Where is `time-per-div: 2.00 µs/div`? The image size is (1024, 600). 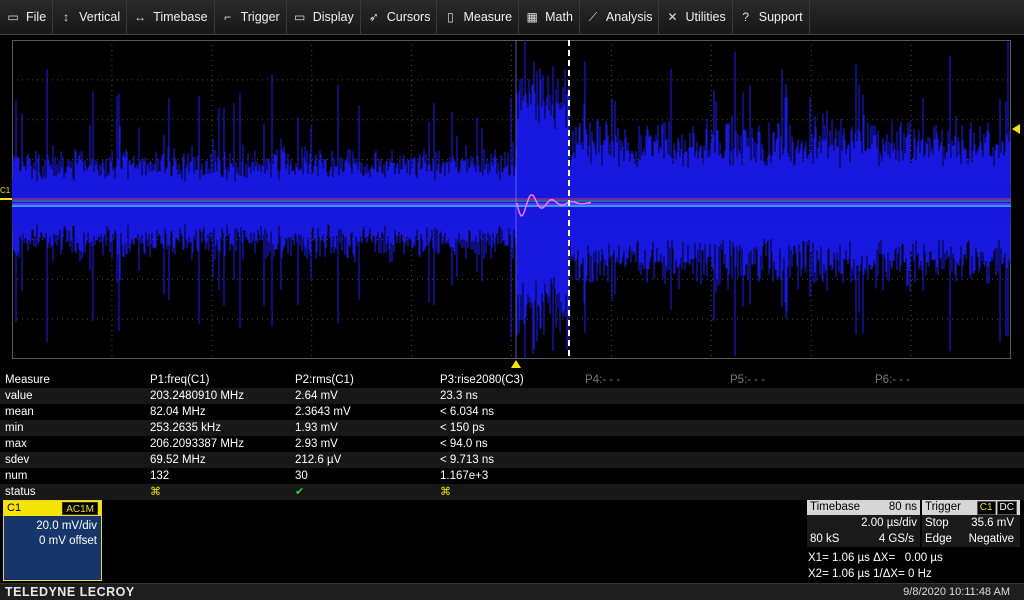
time-per-div: 2.00 µs/div is located at coordinates (889, 523).